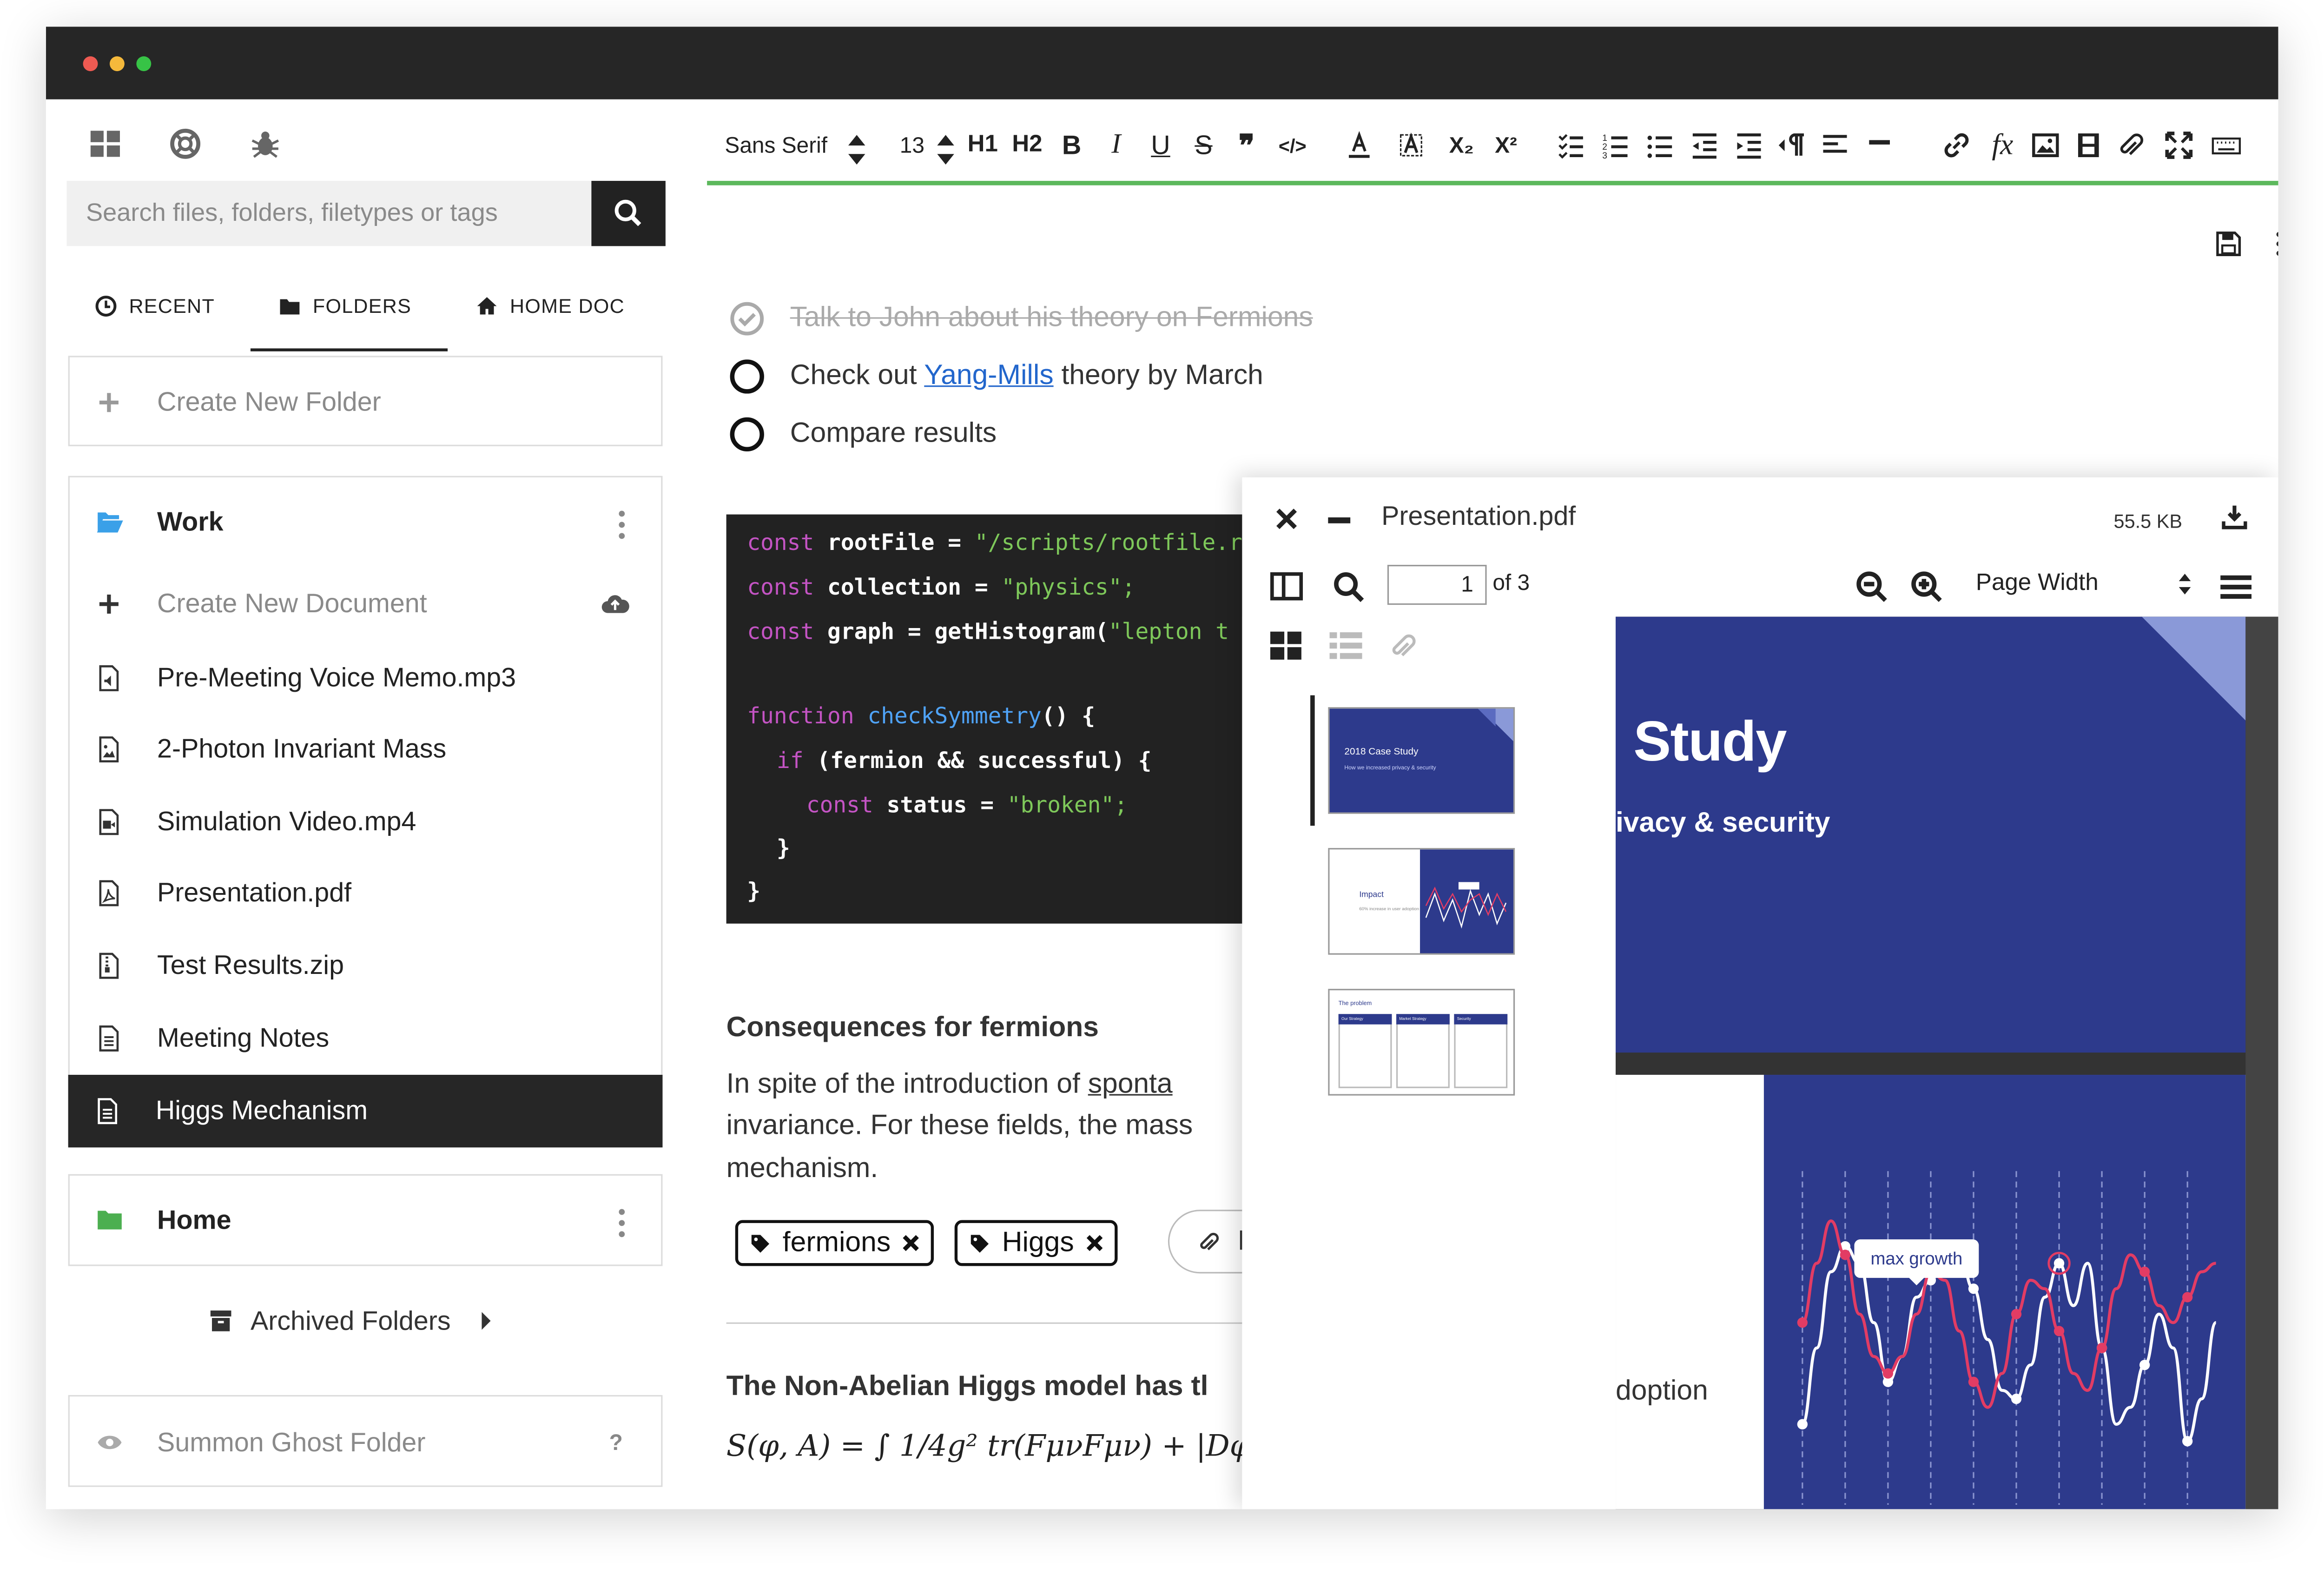 This screenshot has width=2324, height=1575. What do you see at coordinates (550, 305) in the screenshot?
I see `tab-home-doc: HOME DOC` at bounding box center [550, 305].